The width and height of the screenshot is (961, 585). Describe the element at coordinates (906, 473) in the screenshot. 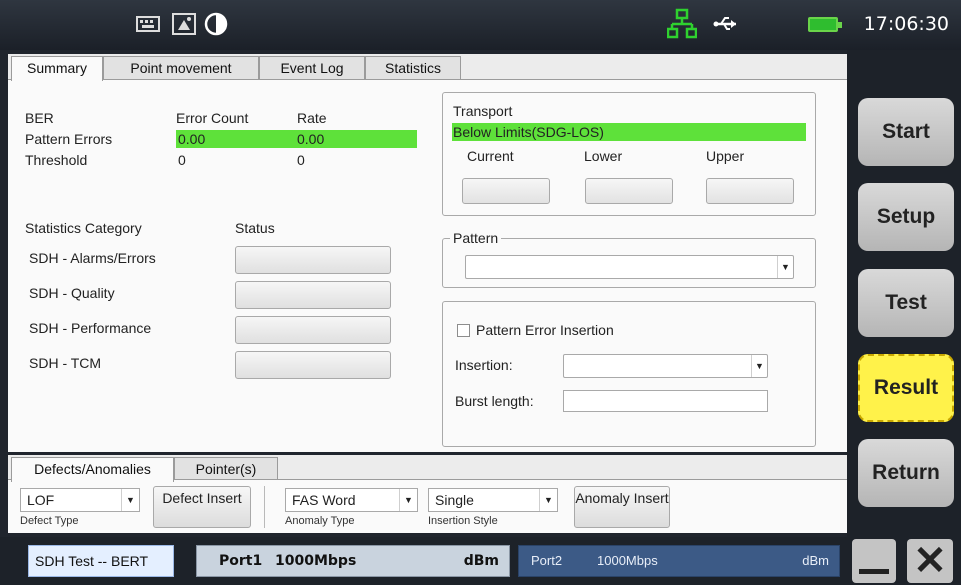

I see `return-button: Return` at that location.